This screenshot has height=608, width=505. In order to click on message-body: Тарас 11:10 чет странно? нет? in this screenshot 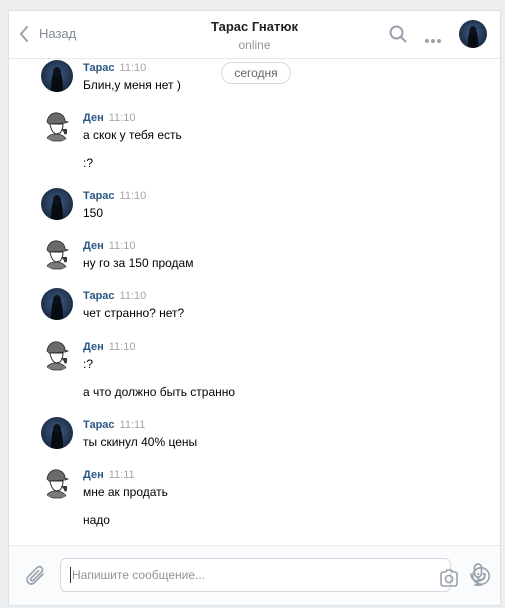, I will do `click(278, 305)`.